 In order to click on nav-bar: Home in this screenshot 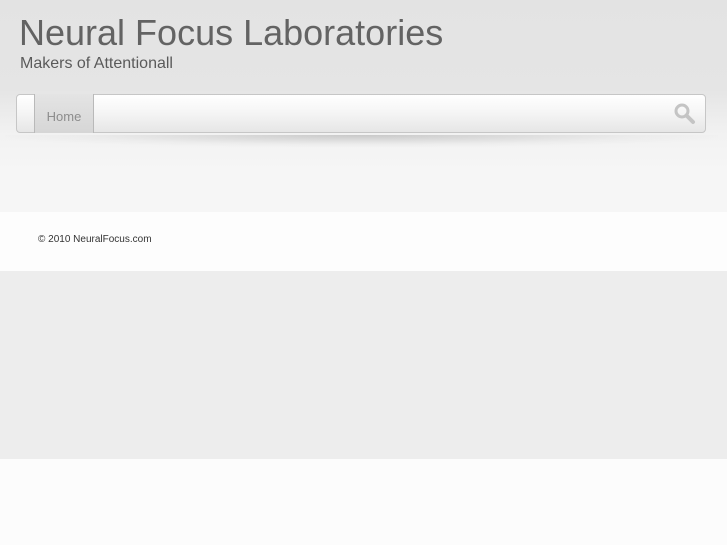, I will do `click(361, 113)`.